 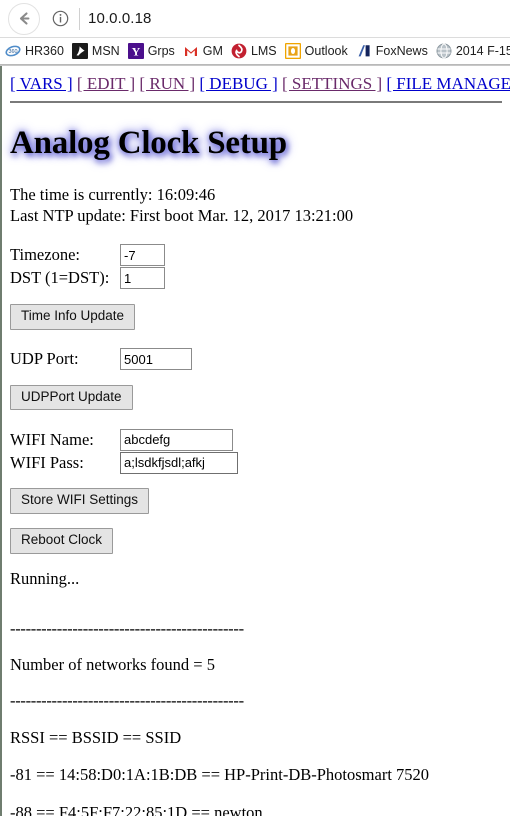 I want to click on bookmark-label: Grps, so click(x=161, y=51).